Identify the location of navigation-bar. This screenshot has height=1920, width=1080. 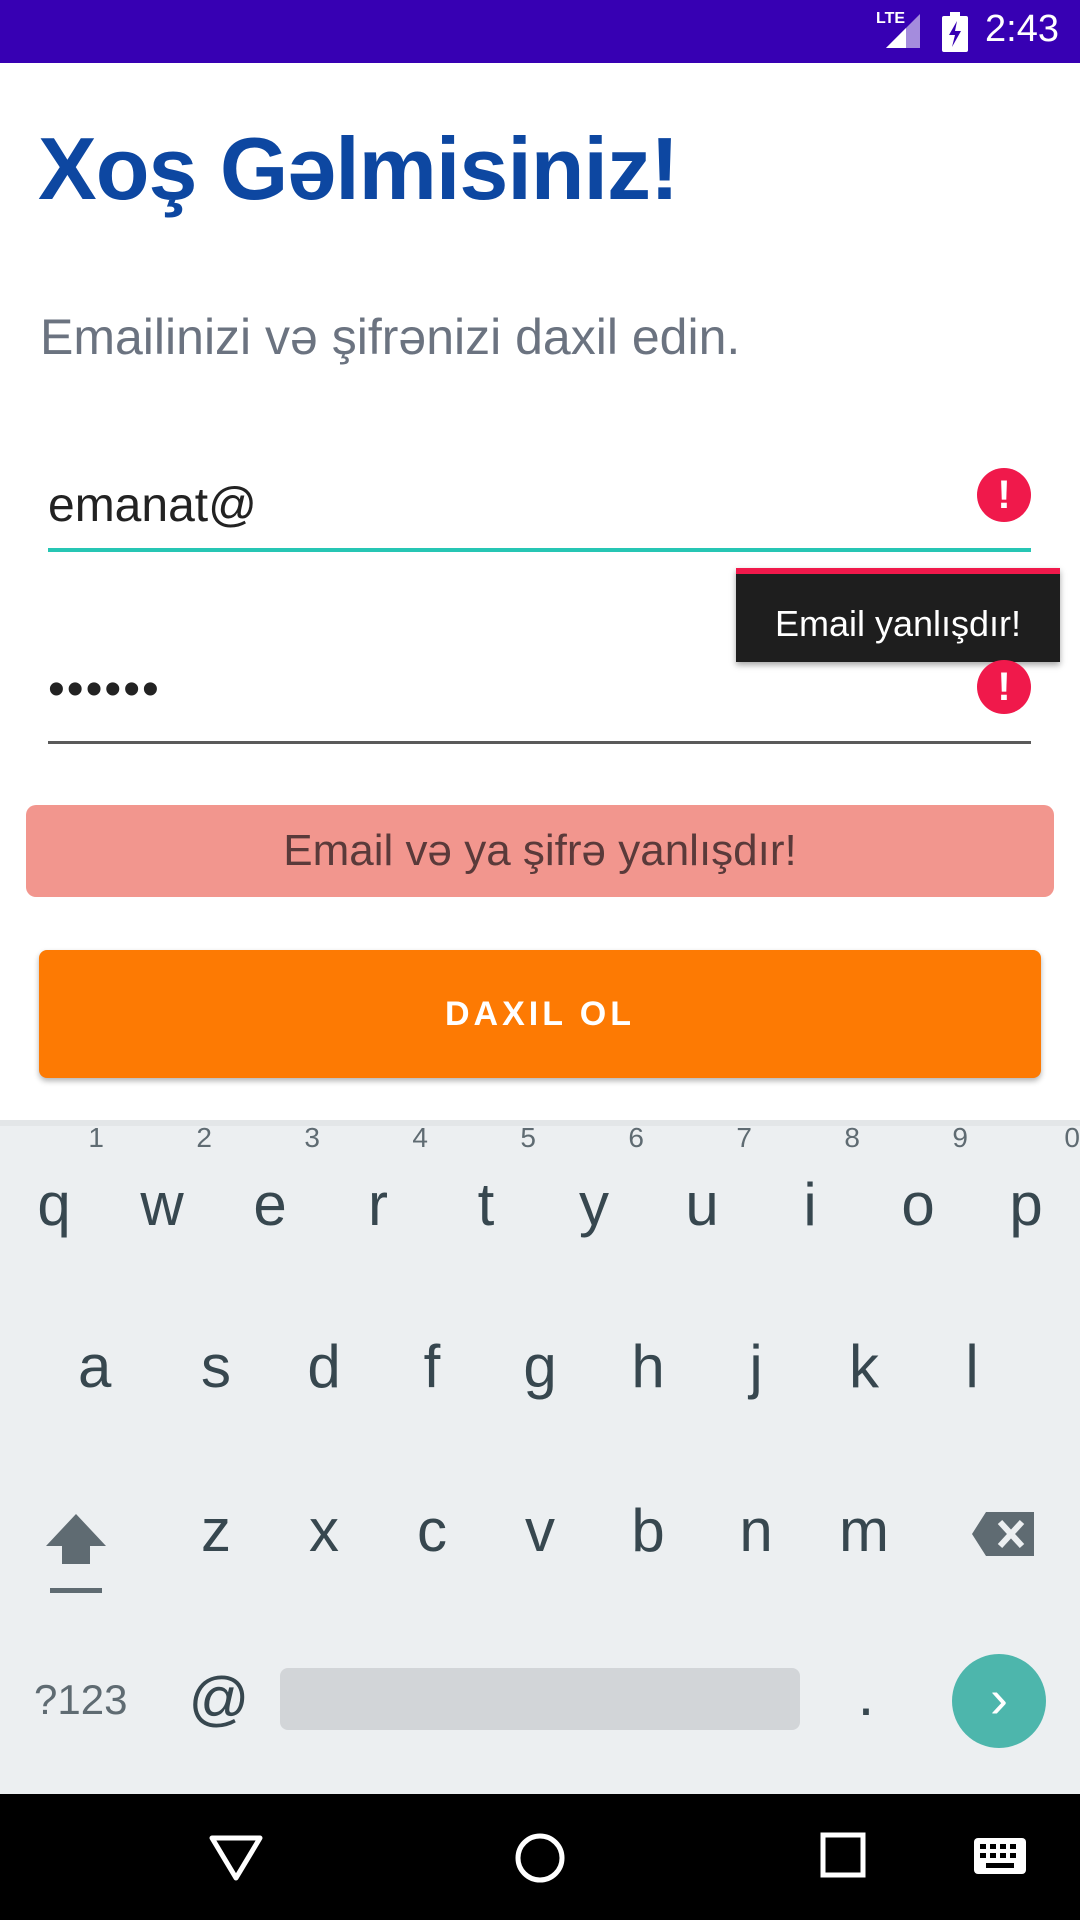
(540, 1857).